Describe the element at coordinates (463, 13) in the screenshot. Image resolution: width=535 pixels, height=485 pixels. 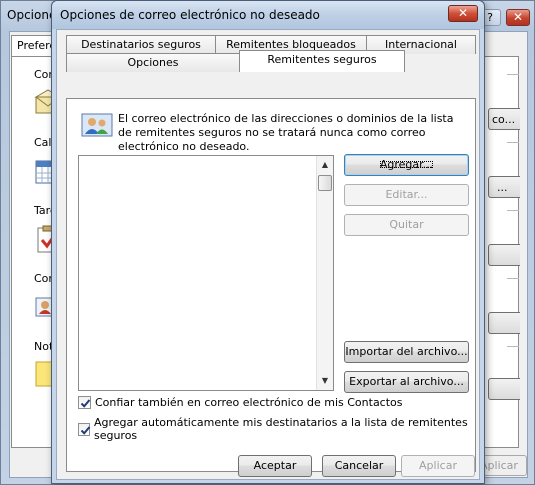
I see `close-button: ✕` at that location.